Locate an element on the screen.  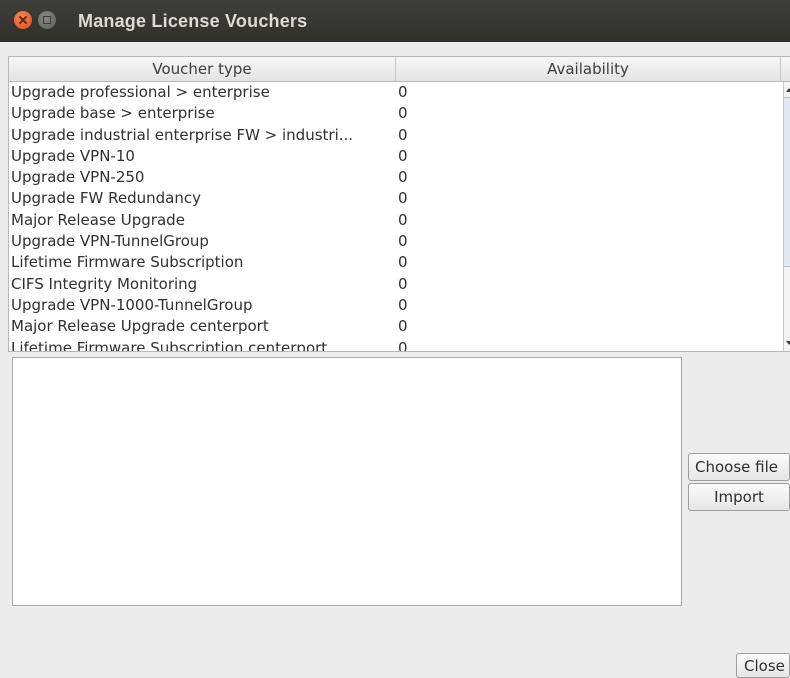
voucher-type-cell: Upgrade VPN-1000-TunnelGroup is located at coordinates (132, 304).